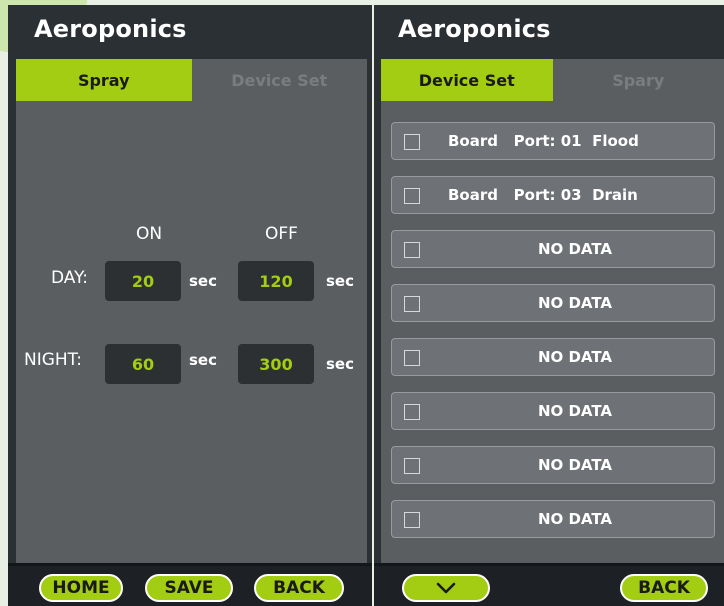 This screenshot has height=606, width=724. Describe the element at coordinates (143, 281) in the screenshot. I see `day-on-input: 20` at that location.